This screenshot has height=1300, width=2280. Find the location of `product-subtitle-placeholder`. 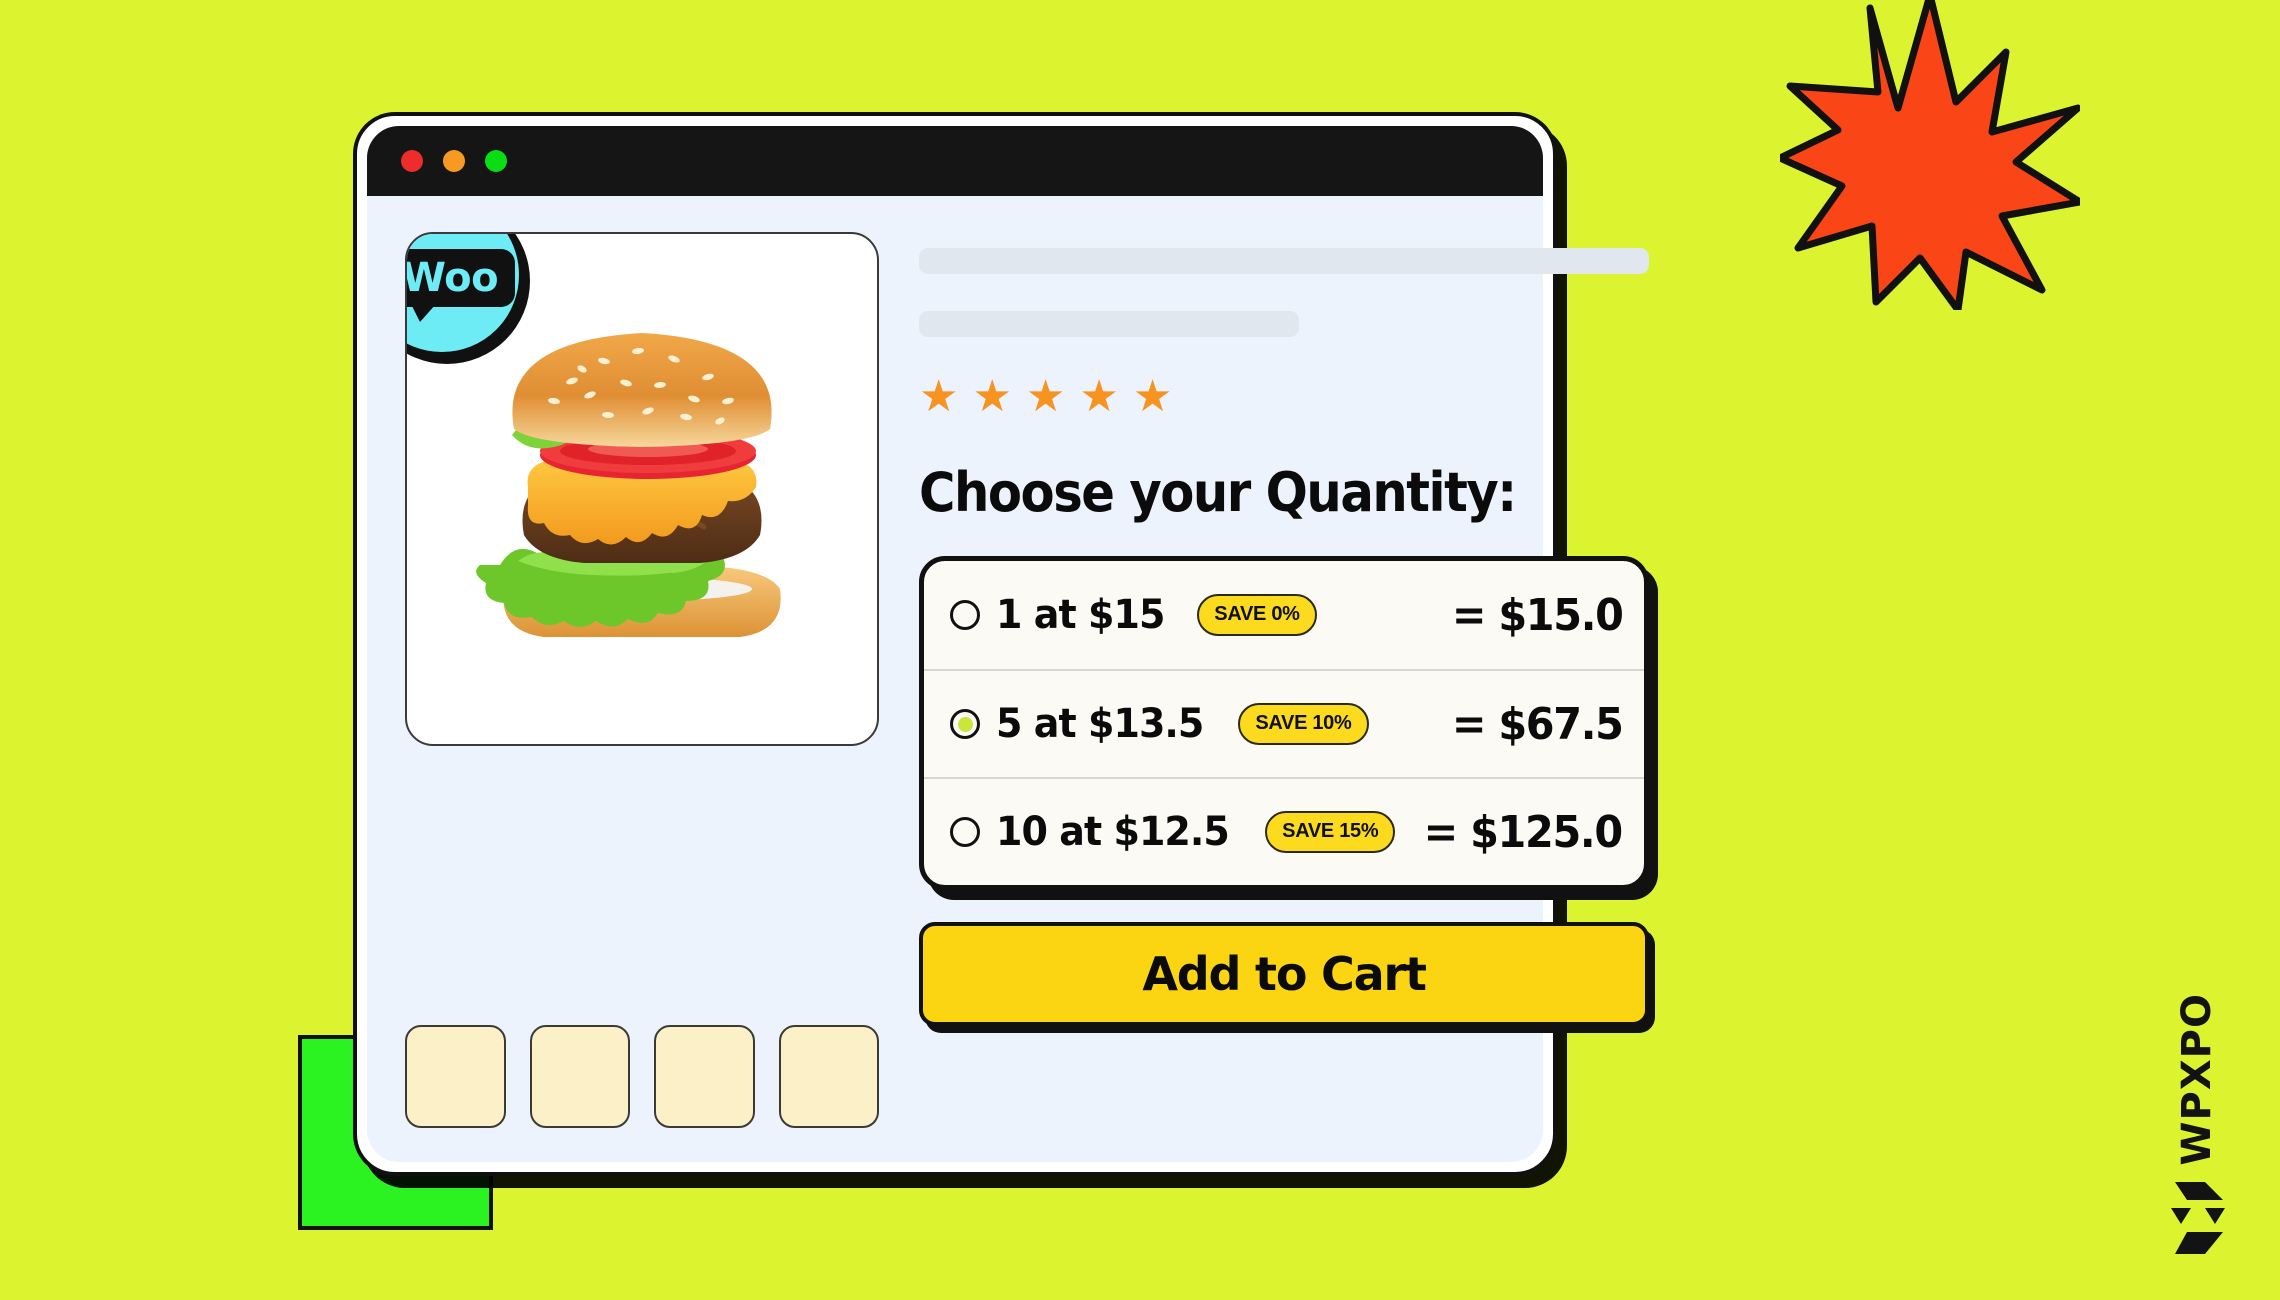

product-subtitle-placeholder is located at coordinates (1109, 324).